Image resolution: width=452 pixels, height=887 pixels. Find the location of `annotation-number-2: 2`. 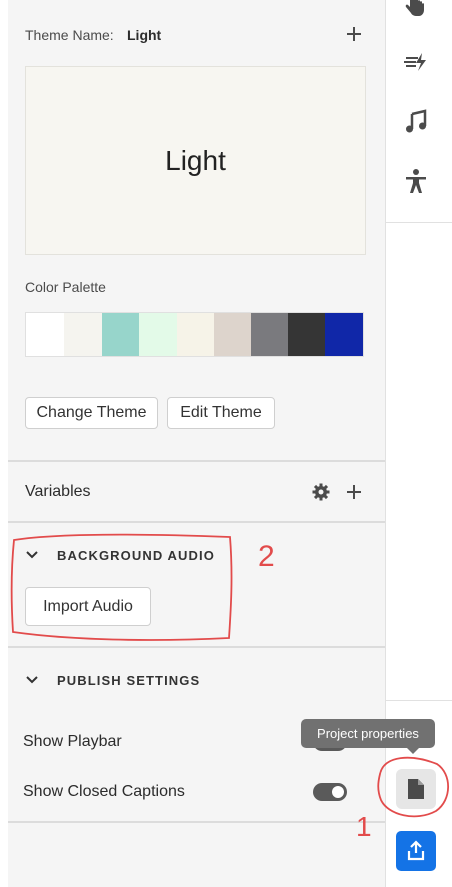

annotation-number-2: 2 is located at coordinates (266, 556).